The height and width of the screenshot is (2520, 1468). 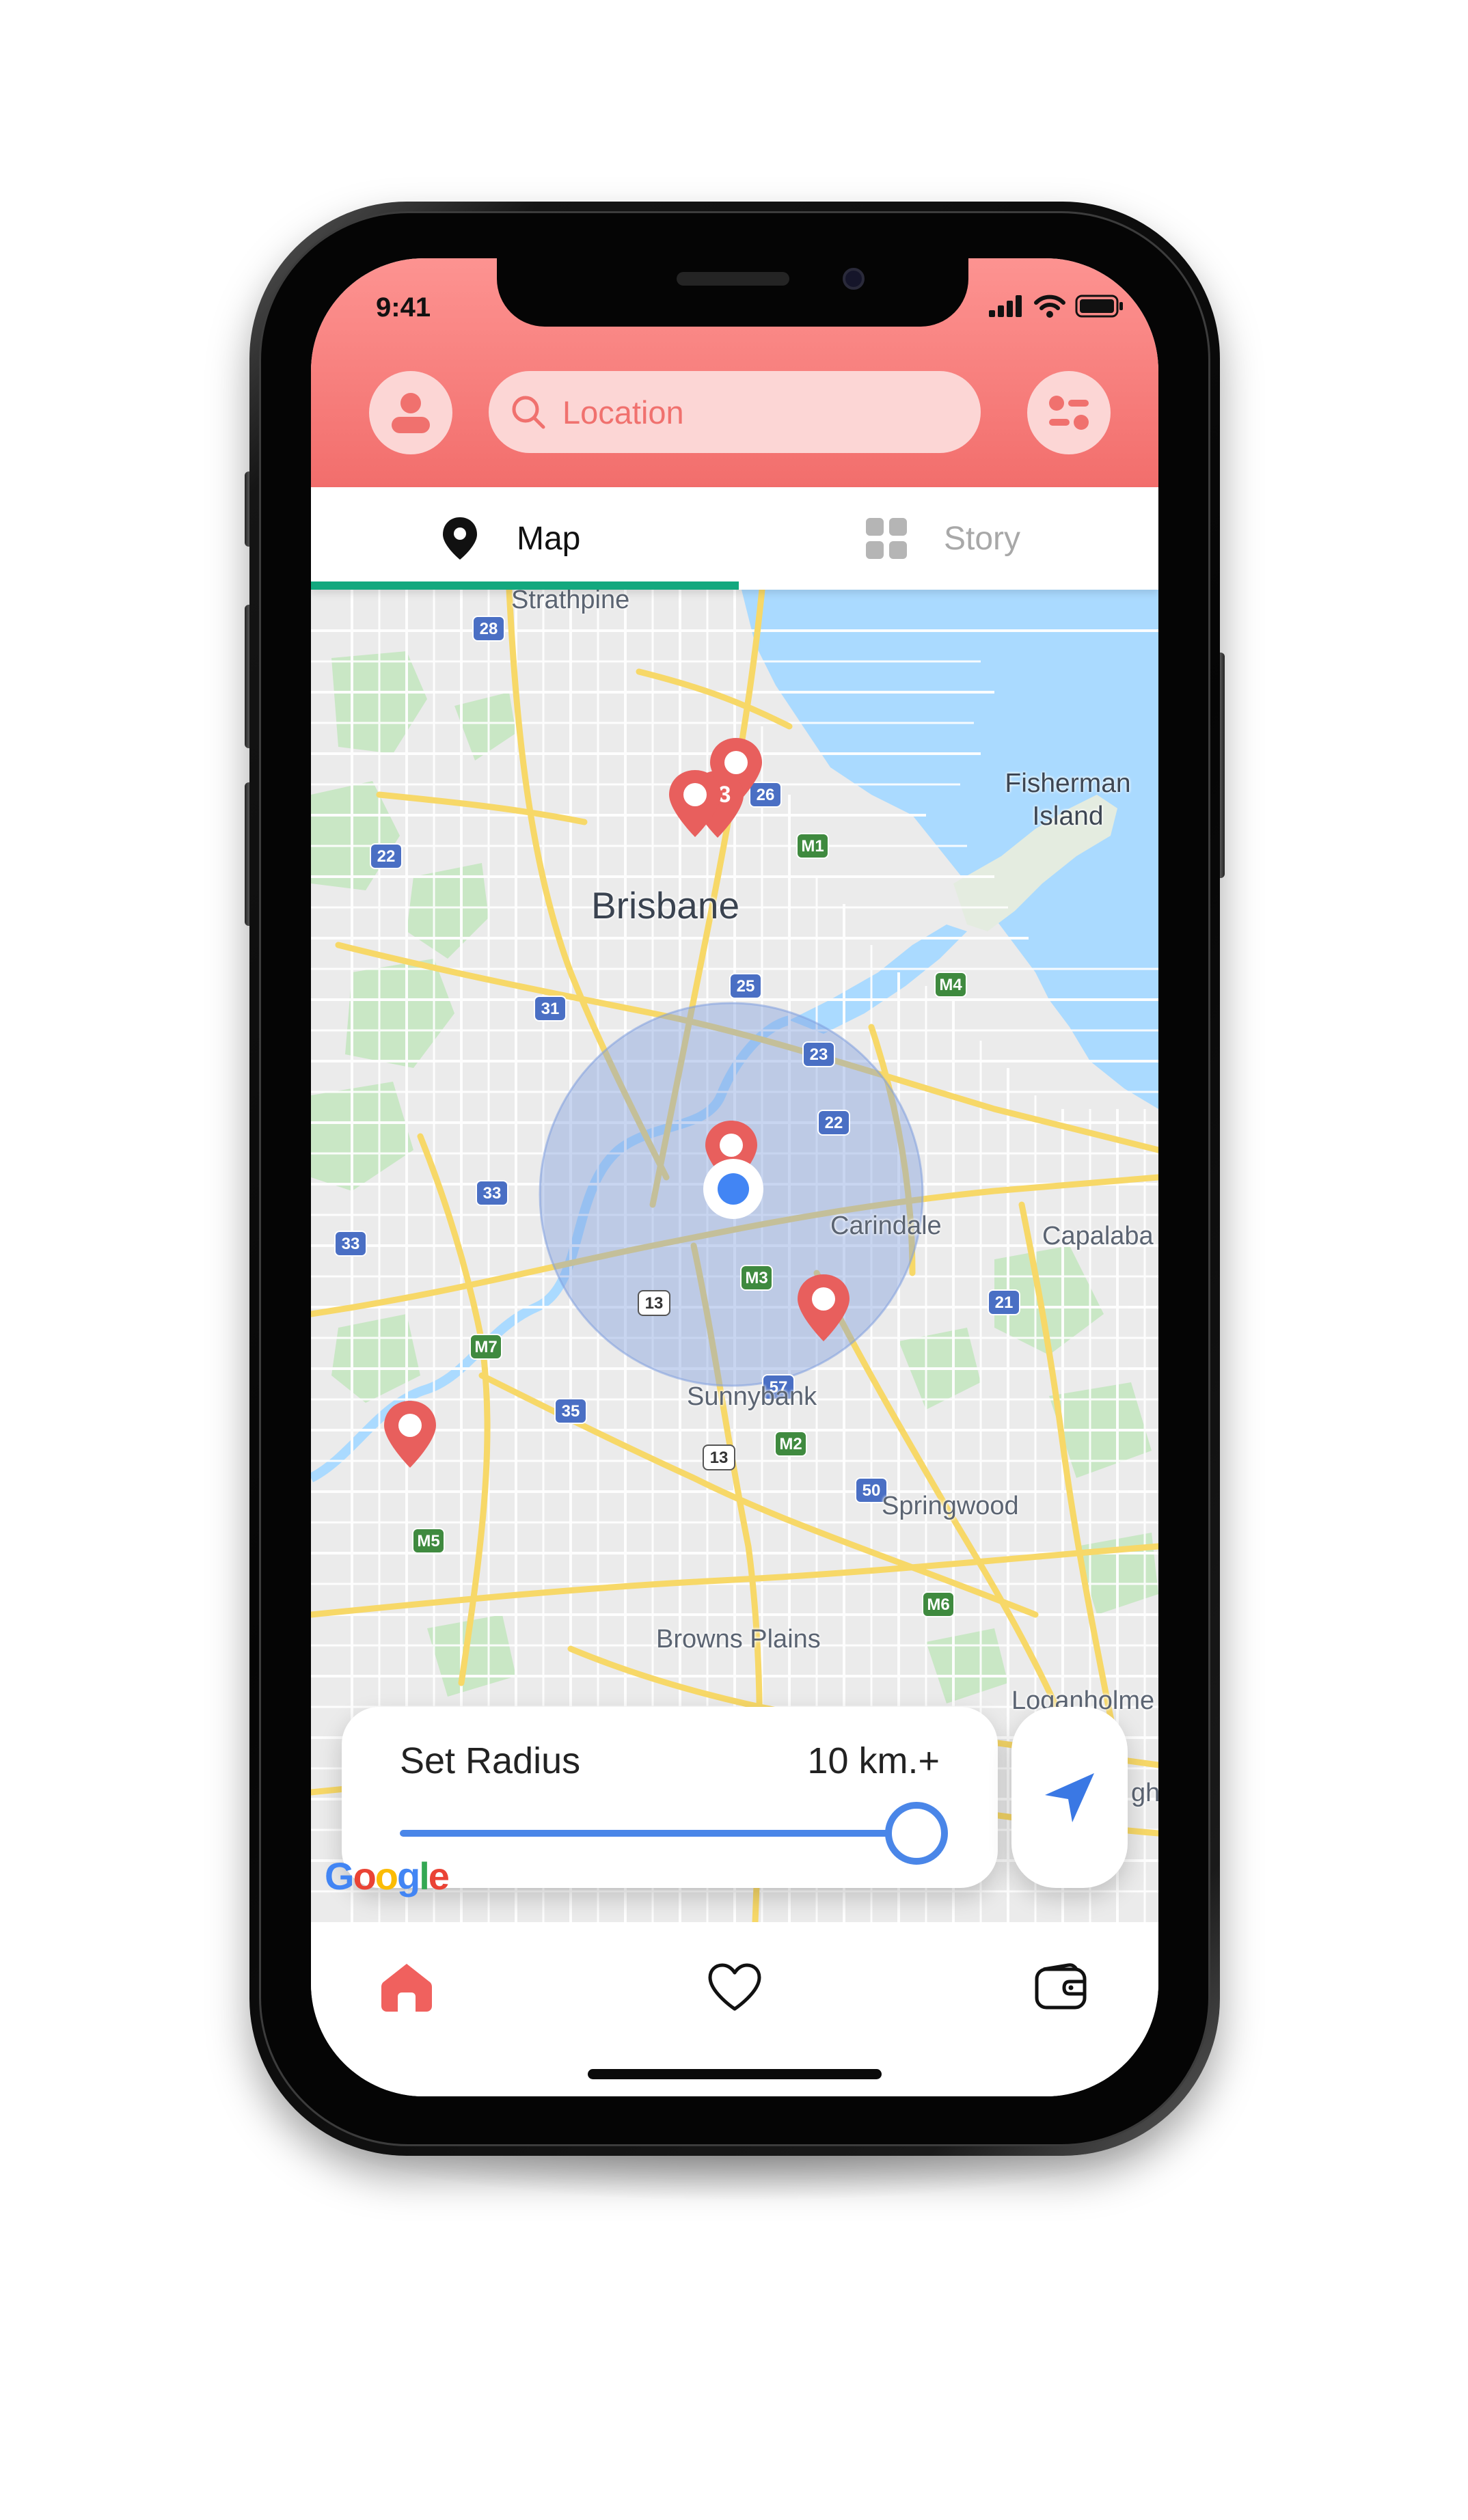 What do you see at coordinates (1049, 306) in the screenshot?
I see `wifi-icon` at bounding box center [1049, 306].